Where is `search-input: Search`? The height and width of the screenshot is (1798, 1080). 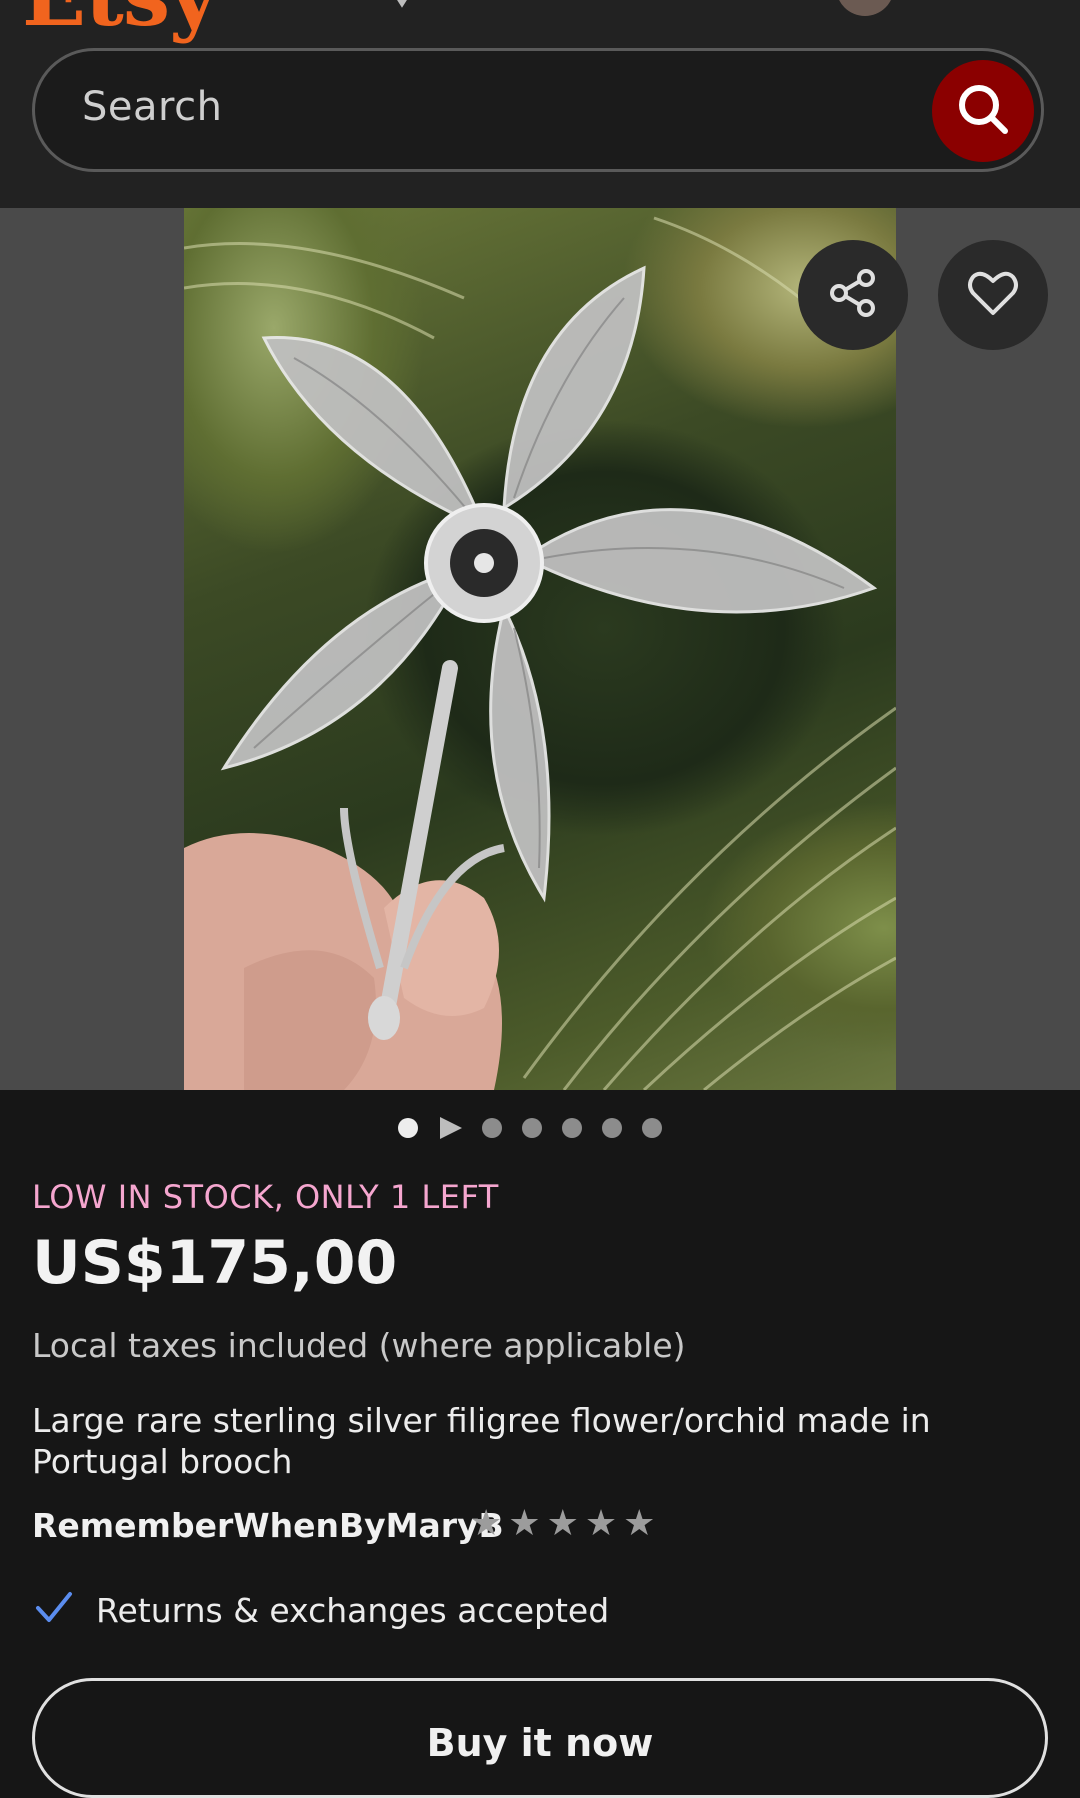 search-input: Search is located at coordinates (152, 107).